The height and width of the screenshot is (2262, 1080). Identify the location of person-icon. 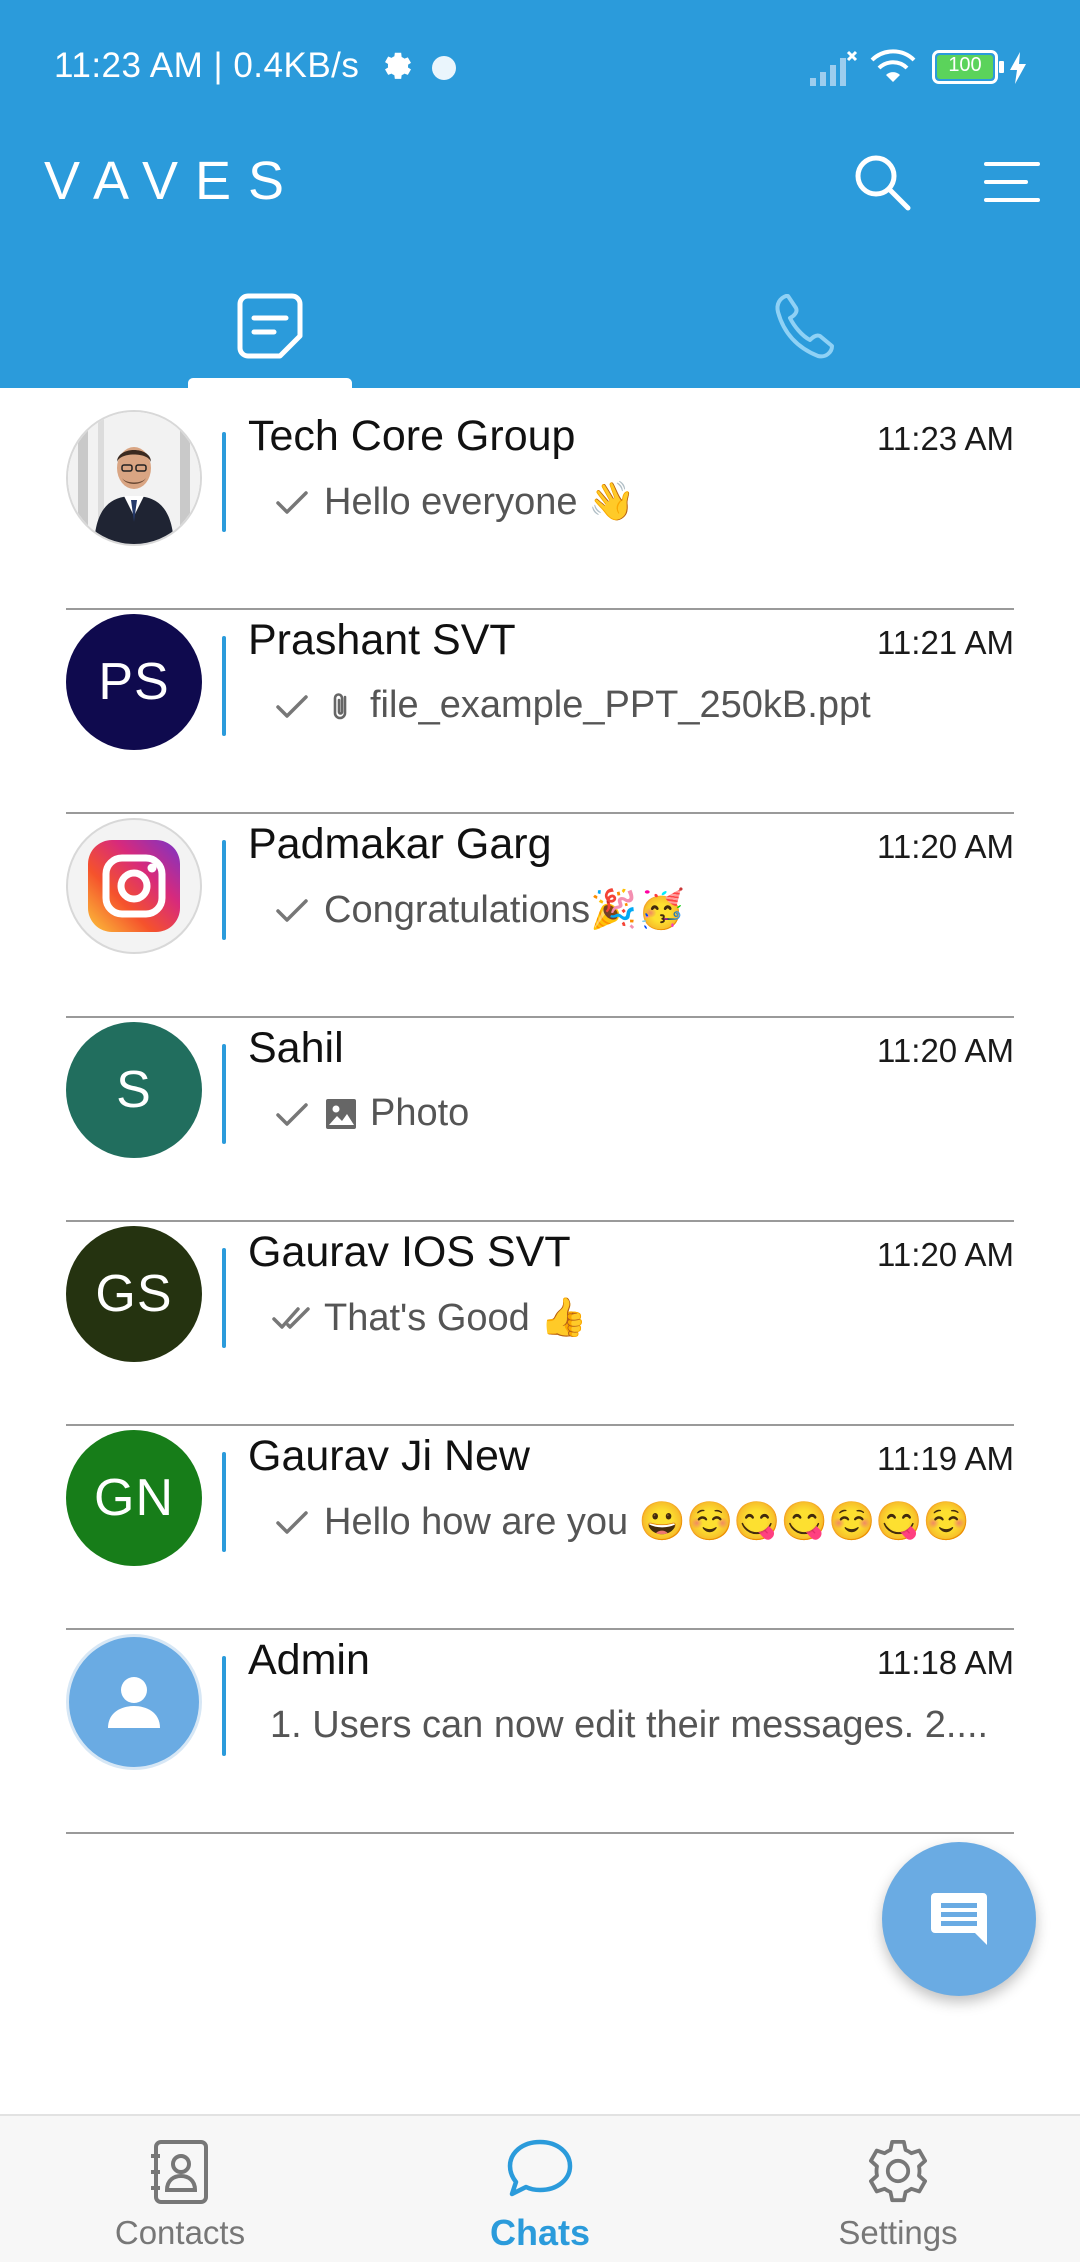
(134, 1702).